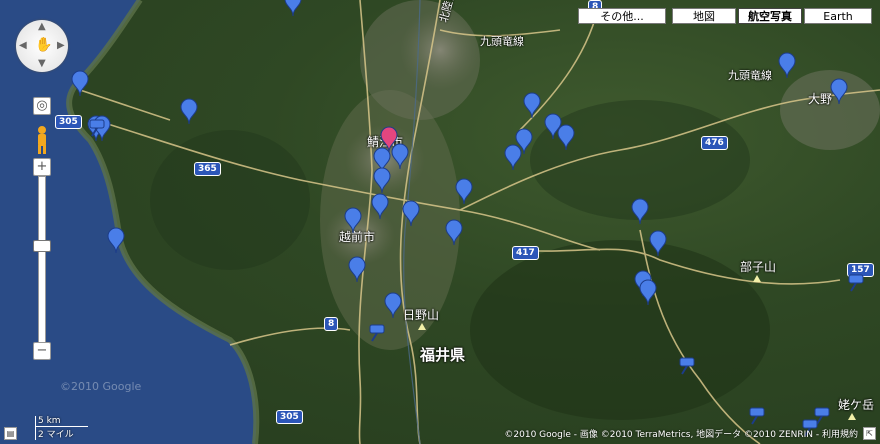 The image size is (880, 444). I want to click on hand-icon: ✋, so click(44, 45).